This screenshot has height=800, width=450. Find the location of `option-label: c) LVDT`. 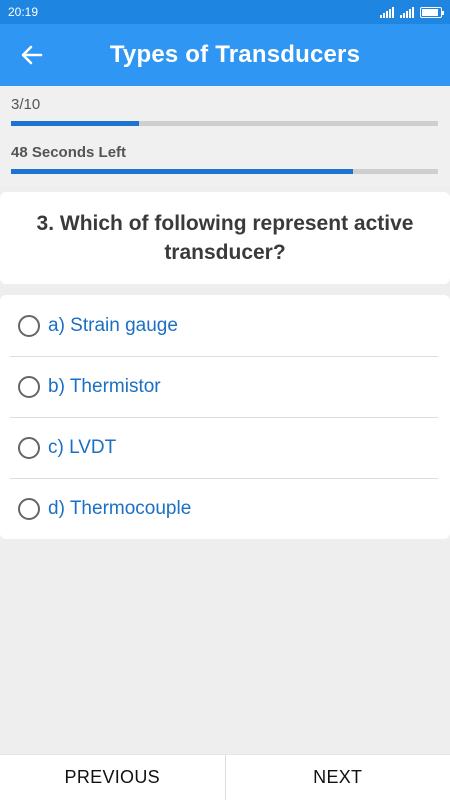

option-label: c) LVDT is located at coordinates (82, 447).